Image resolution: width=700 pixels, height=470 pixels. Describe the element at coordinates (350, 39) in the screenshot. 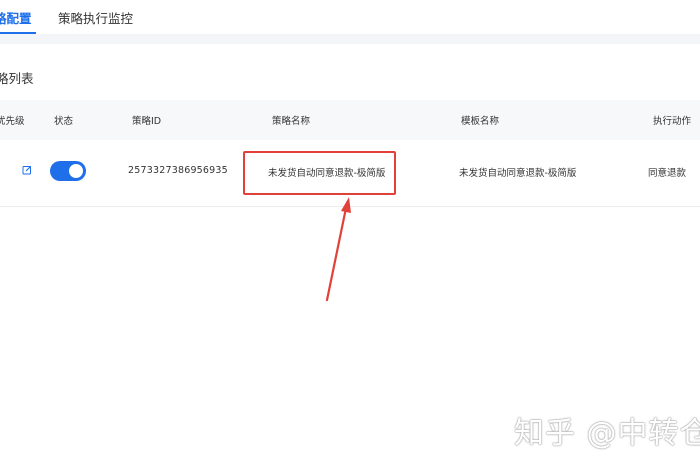

I see `header-divider` at that location.